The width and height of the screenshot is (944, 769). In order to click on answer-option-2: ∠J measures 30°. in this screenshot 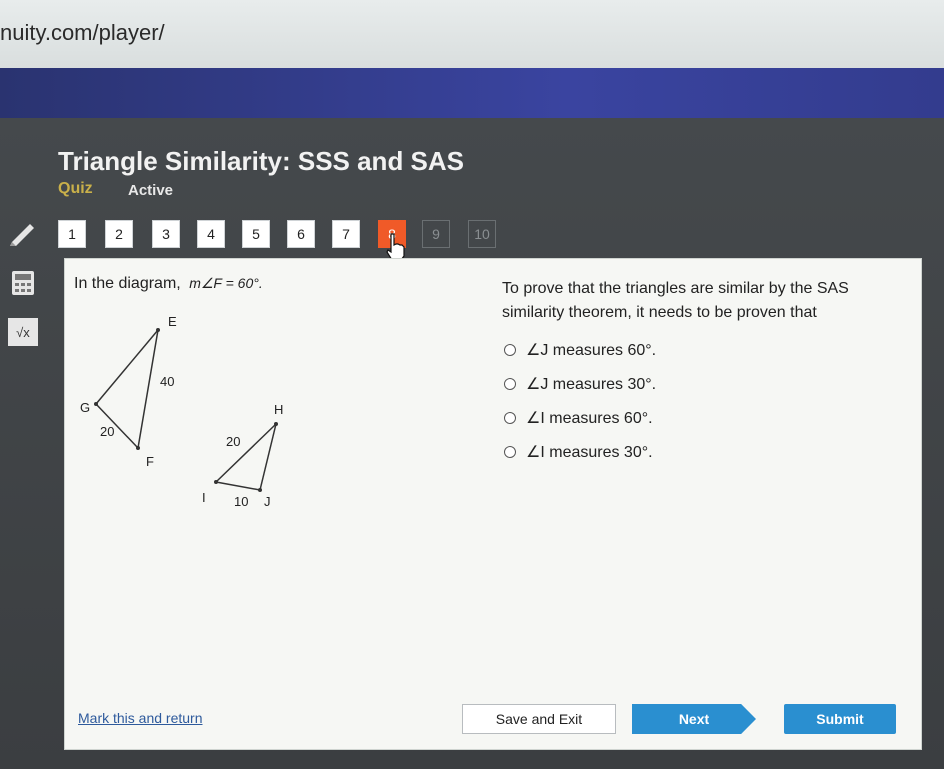, I will do `click(580, 384)`.